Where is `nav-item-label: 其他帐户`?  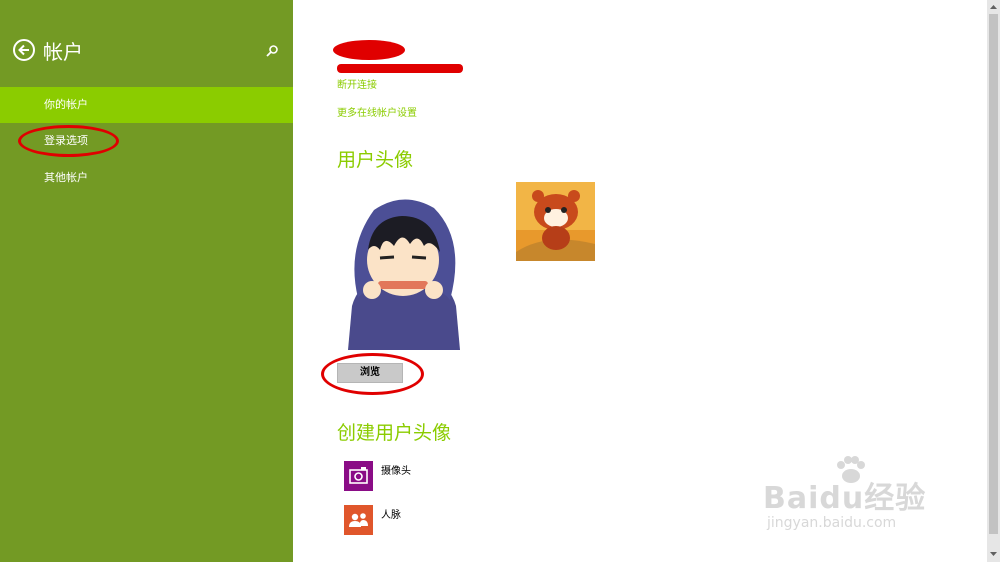 nav-item-label: 其他帐户 is located at coordinates (66, 177).